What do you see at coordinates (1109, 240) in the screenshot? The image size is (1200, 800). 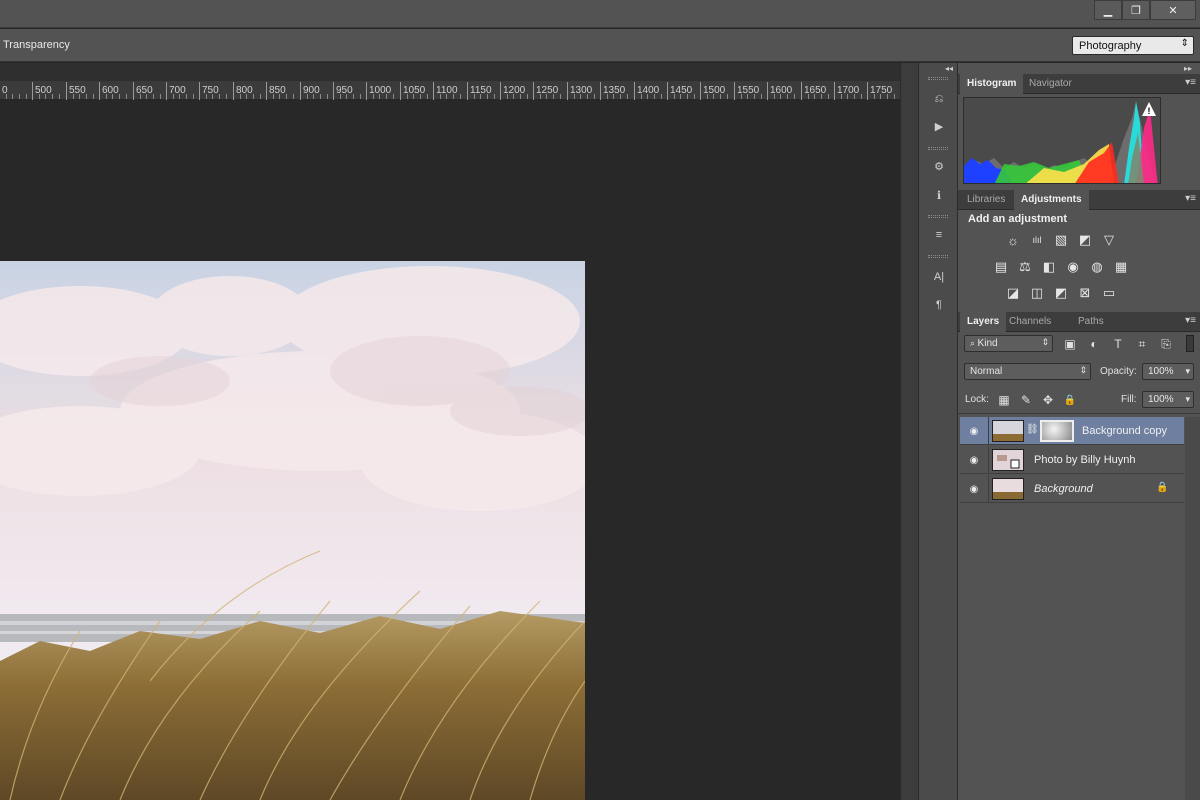 I see `vibrance-icon: ▽` at bounding box center [1109, 240].